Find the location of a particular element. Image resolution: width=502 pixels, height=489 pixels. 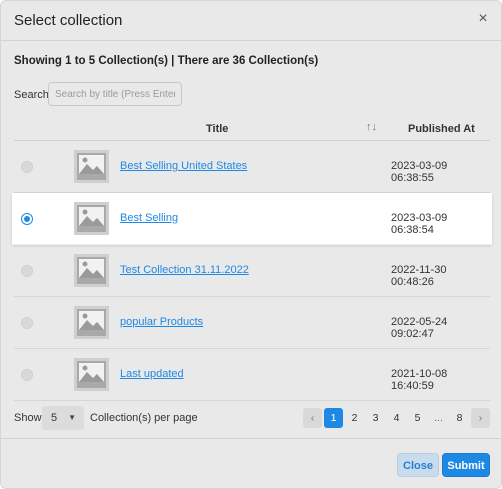

submit-button: Submit is located at coordinates (466, 465).